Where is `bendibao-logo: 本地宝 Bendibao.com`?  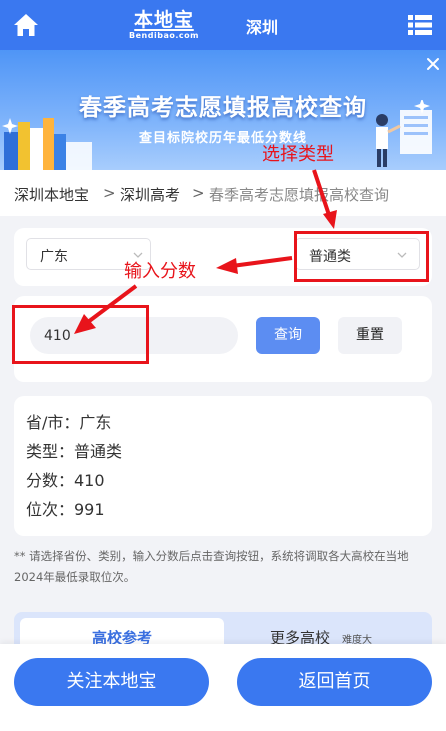
bendibao-logo: 本地宝 Bendibao.com is located at coordinates (164, 25).